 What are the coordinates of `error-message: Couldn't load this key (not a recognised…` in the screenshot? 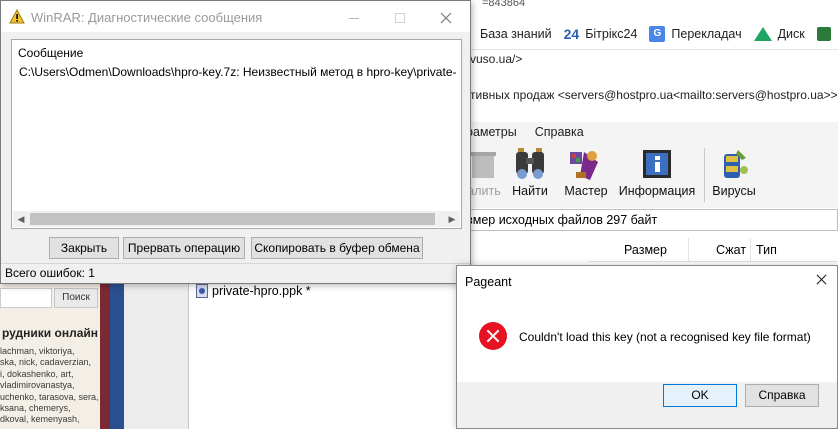 It's located at (665, 337).